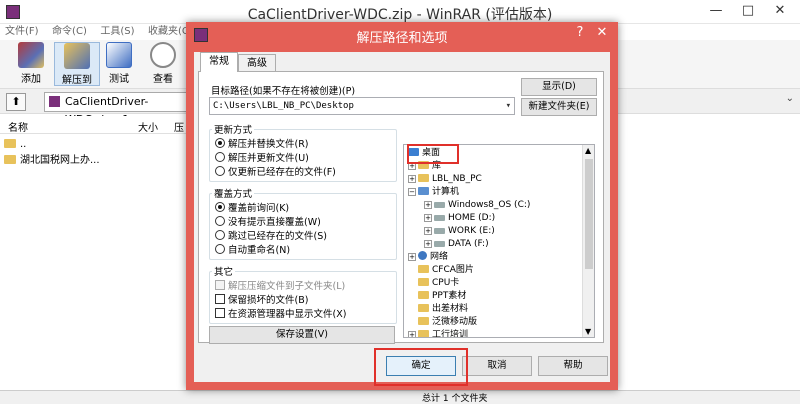 Image resolution: width=800 pixels, height=404 pixels. What do you see at coordinates (119, 109) in the screenshot?
I see `archive-path-field: CaClientDriver-WDC.zip - 1` at bounding box center [119, 109].